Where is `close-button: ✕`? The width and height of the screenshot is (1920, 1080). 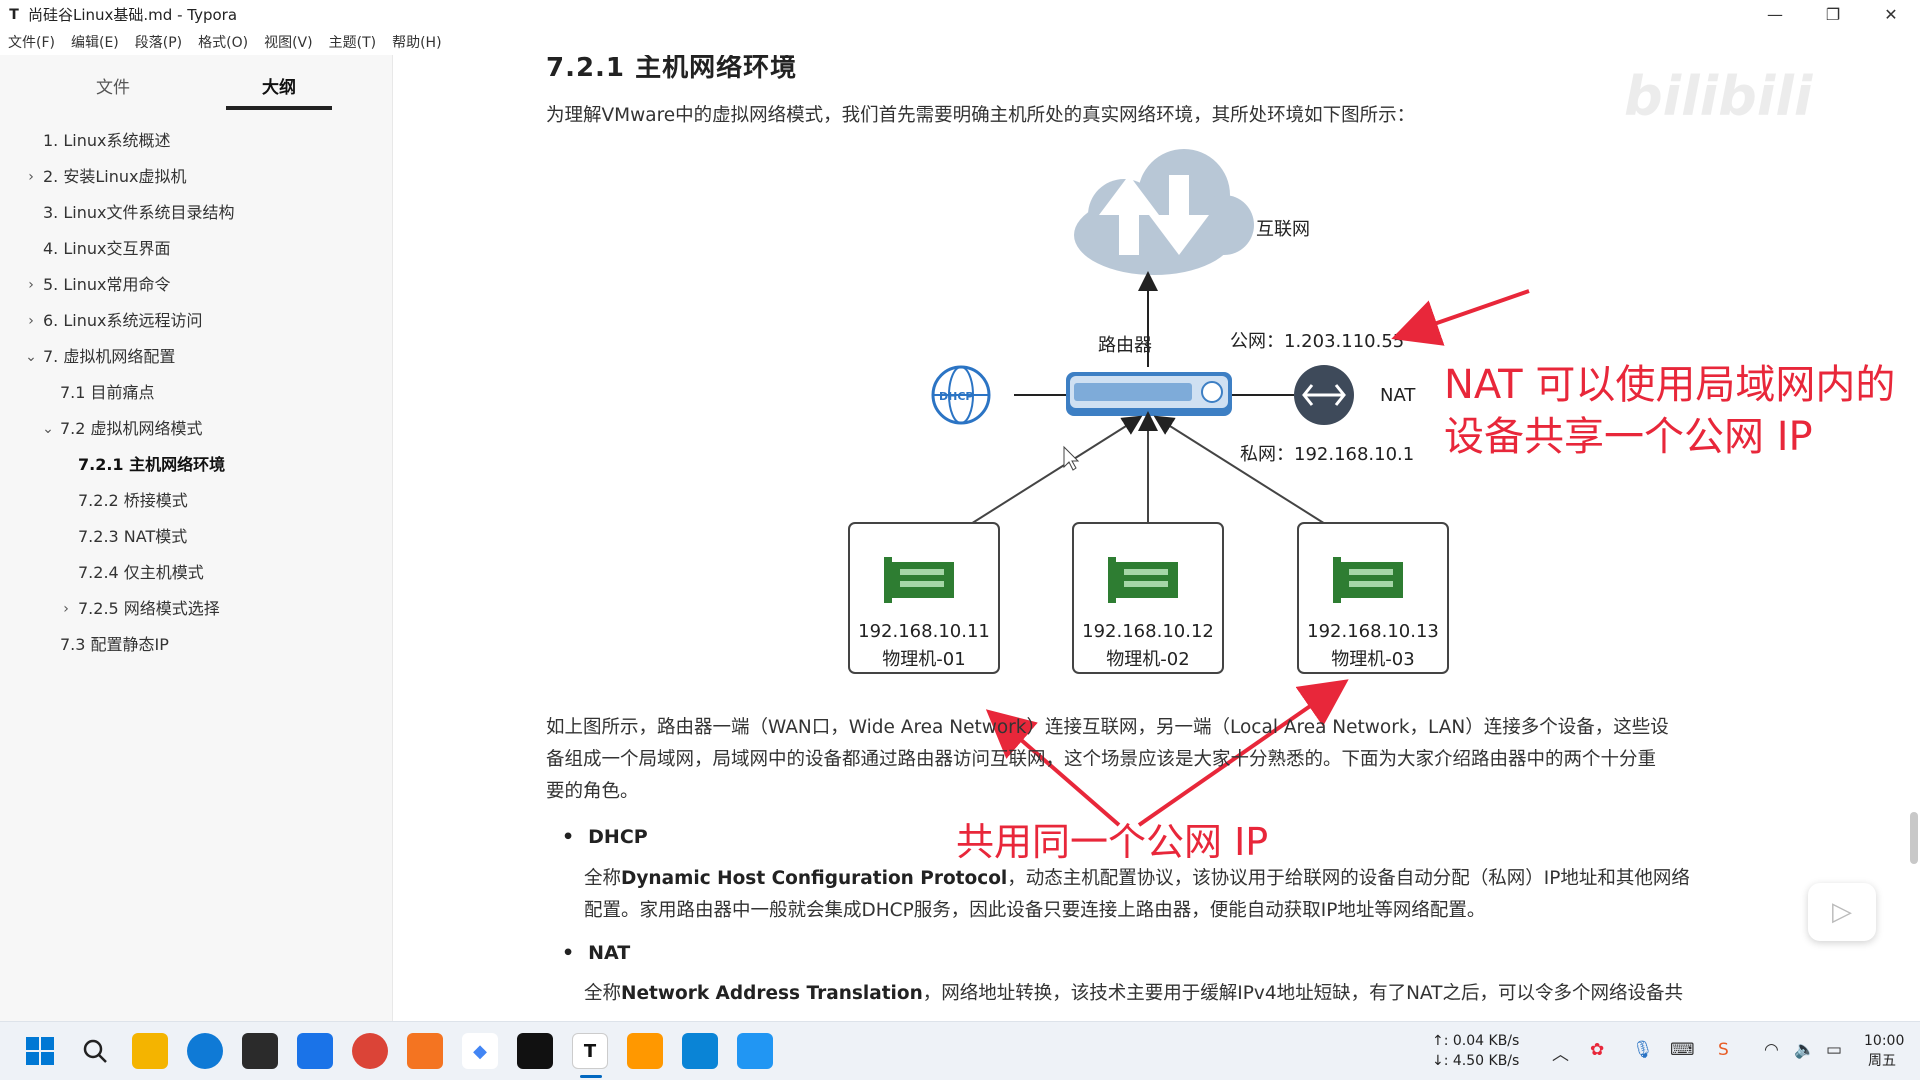
close-button: ✕ is located at coordinates (1891, 14).